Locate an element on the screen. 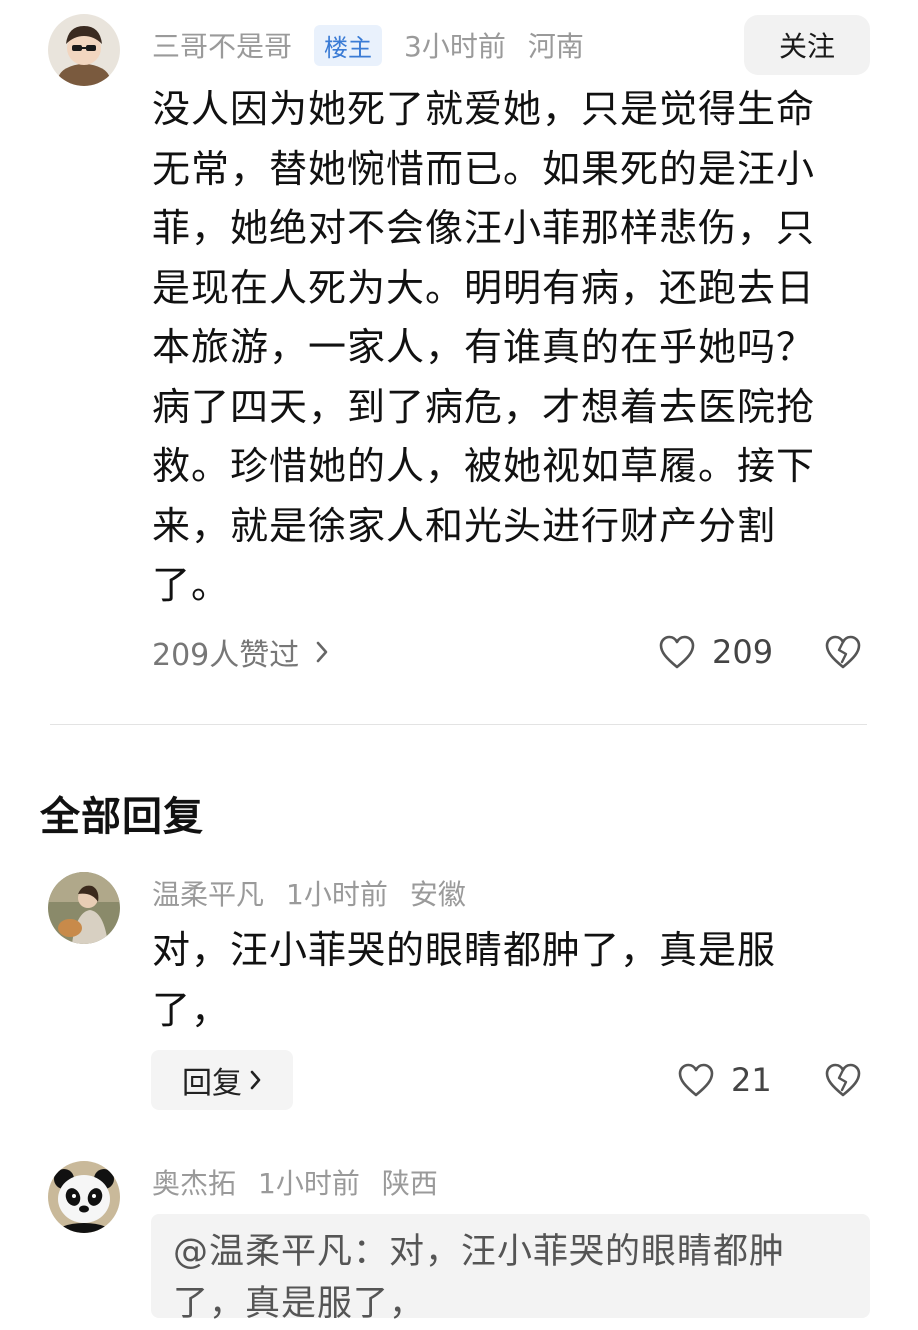 The width and height of the screenshot is (918, 1330). comment-line: 菲，她绝对不会像汪小菲那样悲伤，只 is located at coordinates (484, 228).